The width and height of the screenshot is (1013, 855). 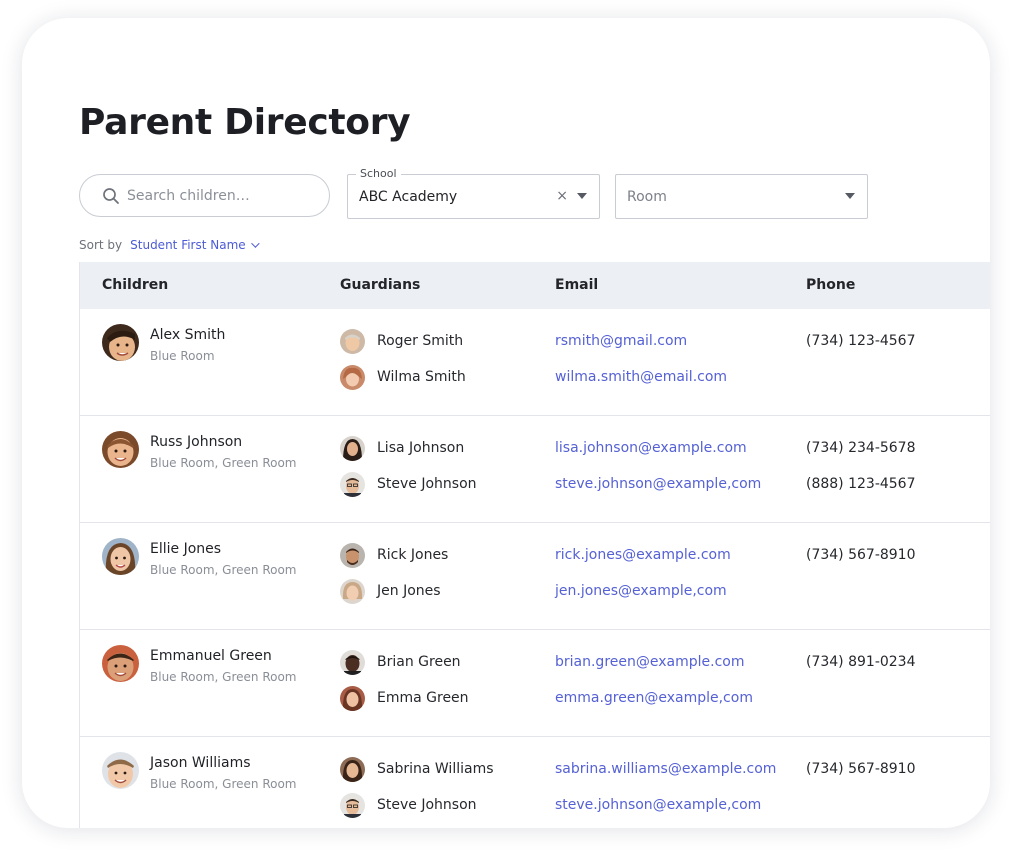 I want to click on guardian-email-link: sabrina.williams@example.com, so click(x=665, y=769).